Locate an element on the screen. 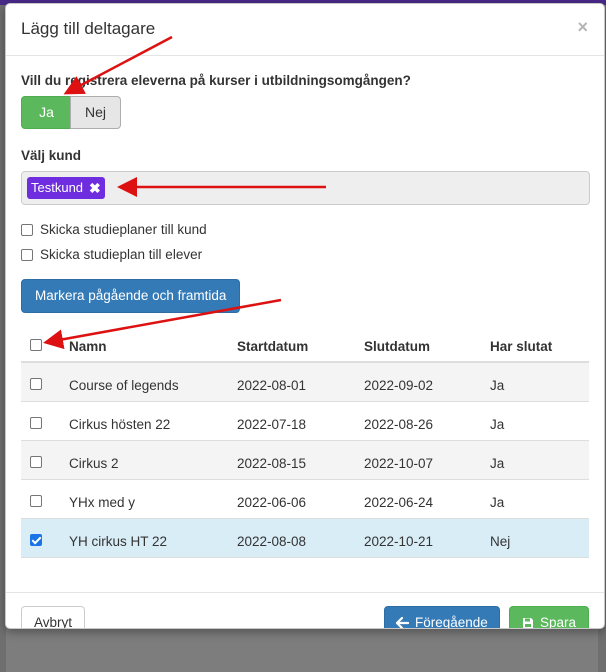 The image size is (606, 672). table-header: Namn Startdatum Slutdatum Har slutat is located at coordinates (305, 345).